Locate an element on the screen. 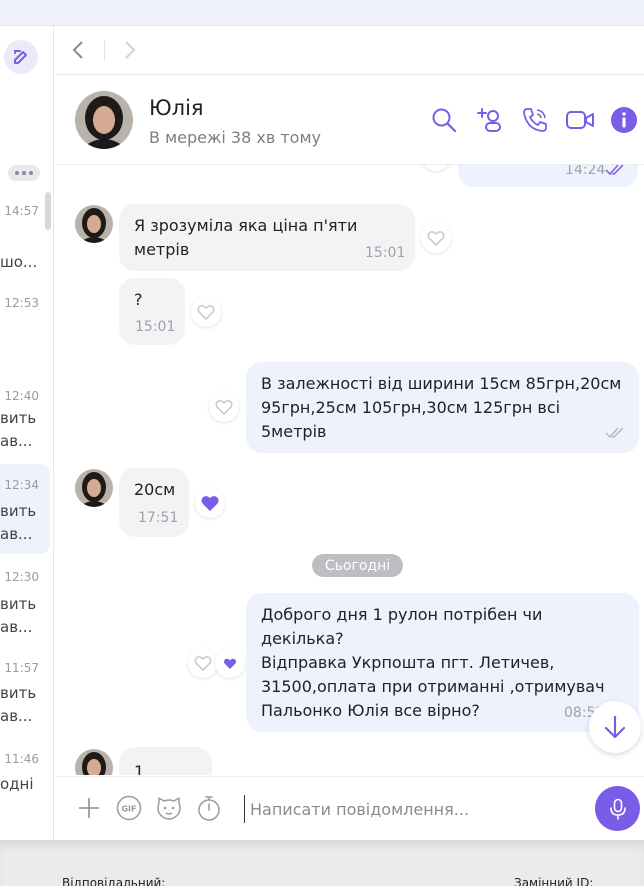  message-bubble-incoming: 1 рулон is located at coordinates (165, 761).